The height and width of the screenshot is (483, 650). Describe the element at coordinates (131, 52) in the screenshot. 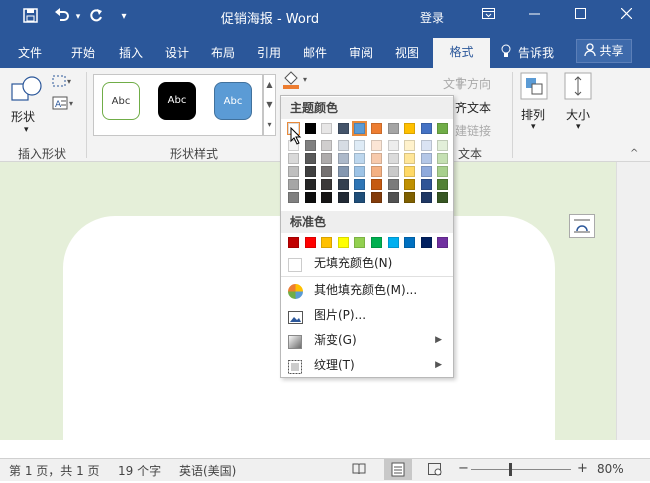

I see `tab-insert: 插入` at that location.